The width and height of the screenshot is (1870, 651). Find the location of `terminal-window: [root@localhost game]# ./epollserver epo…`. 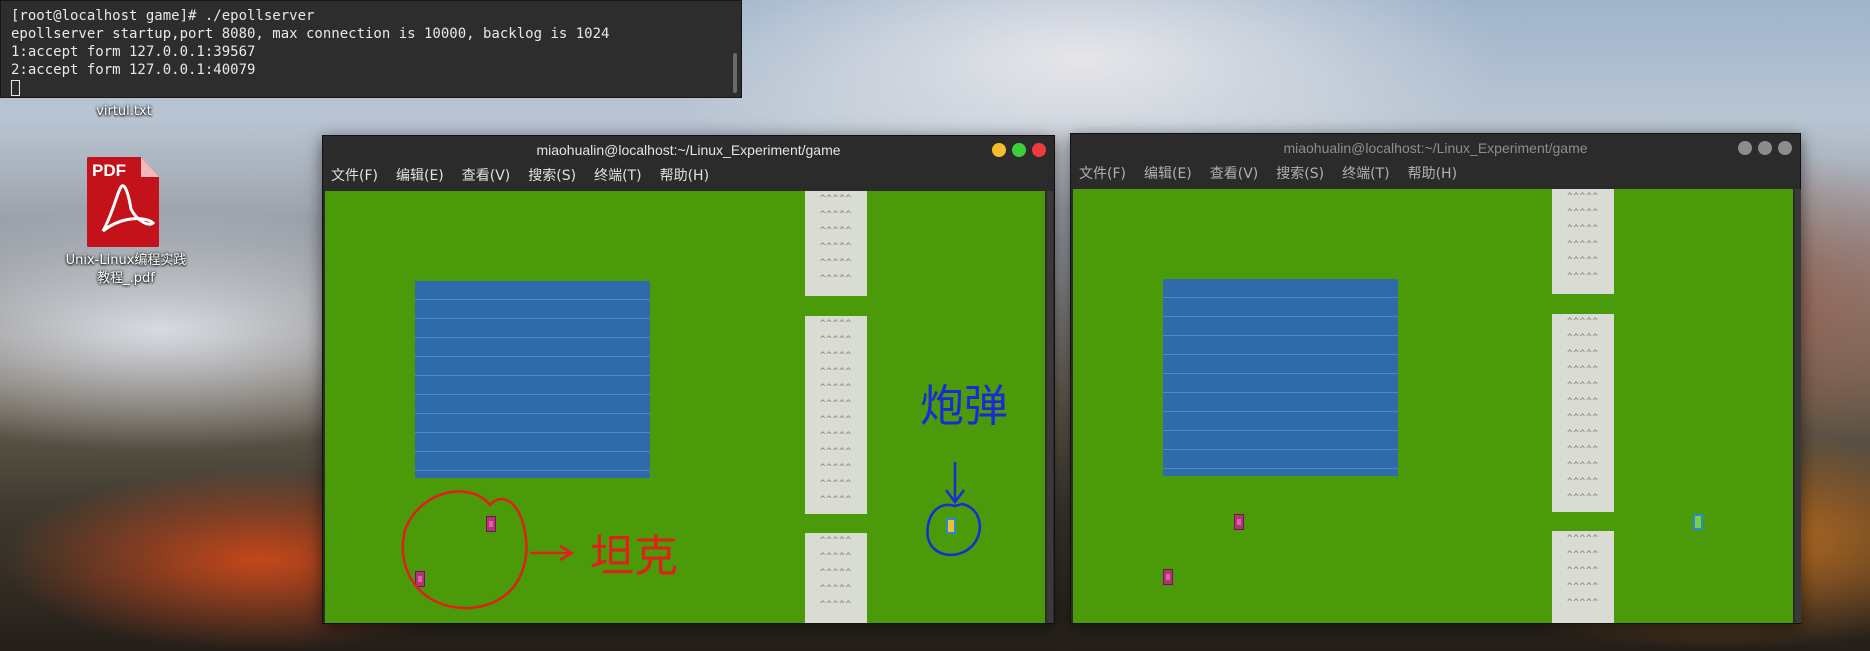

terminal-window: [root@localhost game]# ./epollserver epo… is located at coordinates (371, 49).